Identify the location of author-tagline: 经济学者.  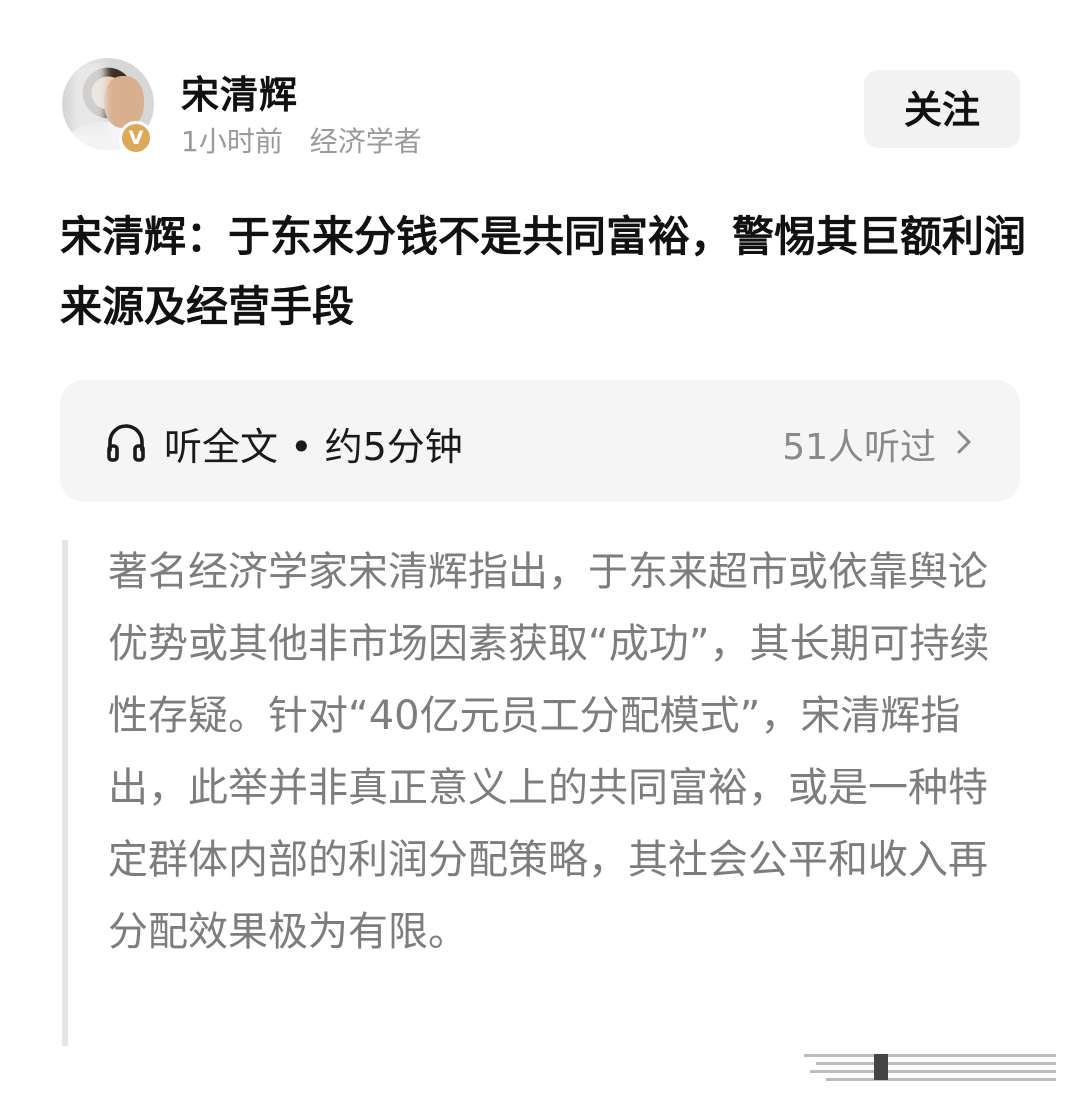
(365, 141).